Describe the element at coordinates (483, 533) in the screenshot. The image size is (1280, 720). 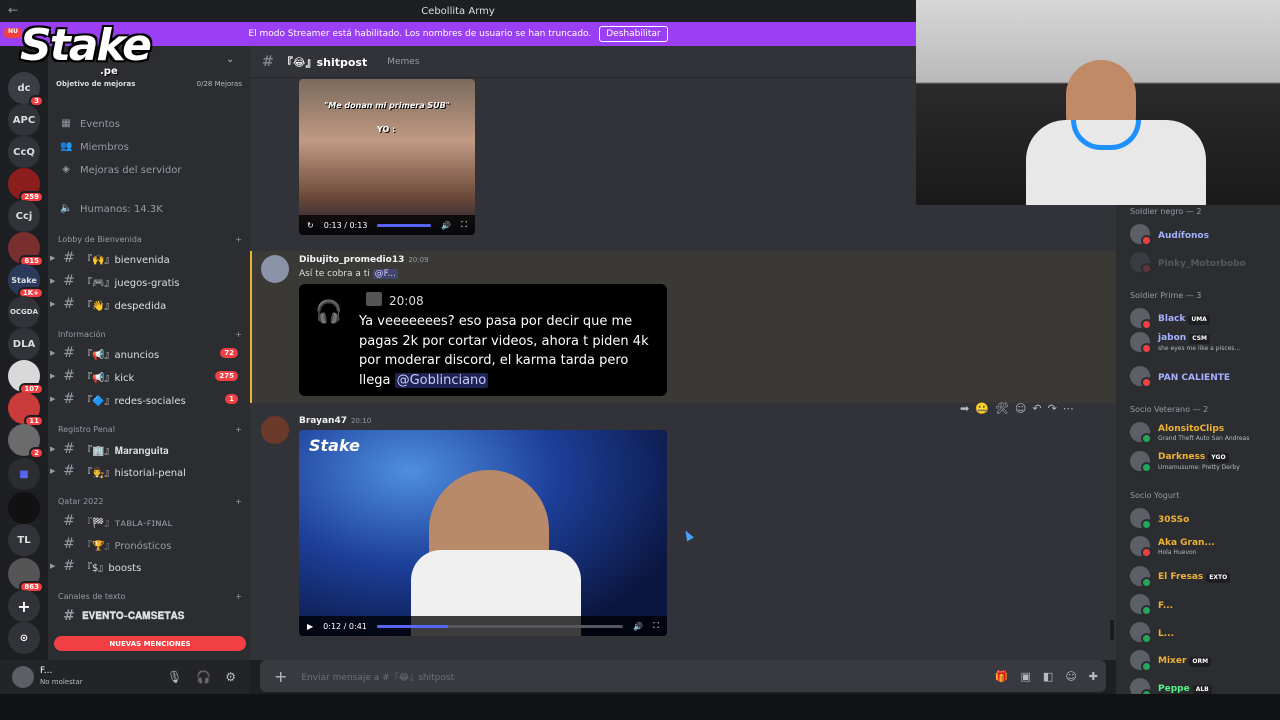
I see `video-player: Stake ▶ 0:12 / 0:41 🔊 ⛶` at that location.